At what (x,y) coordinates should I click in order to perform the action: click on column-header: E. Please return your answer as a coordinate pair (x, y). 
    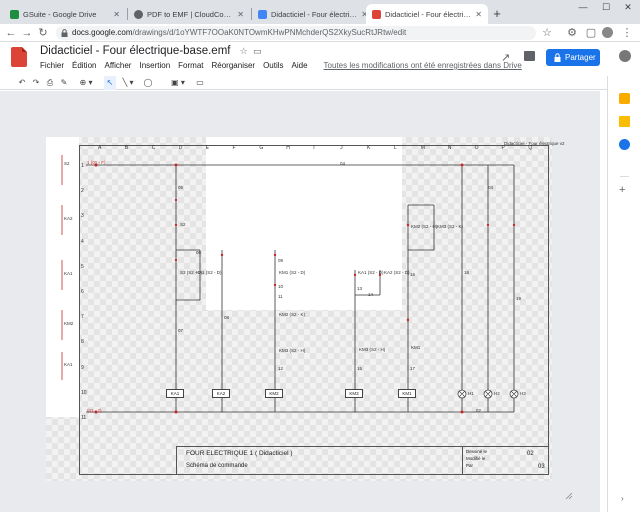
    Looking at the image, I should click on (207, 148).